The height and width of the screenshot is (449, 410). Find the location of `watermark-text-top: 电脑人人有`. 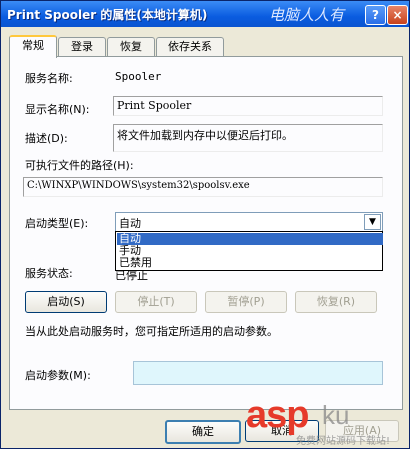

watermark-text-top: 电脑人人有 is located at coordinates (307, 15).